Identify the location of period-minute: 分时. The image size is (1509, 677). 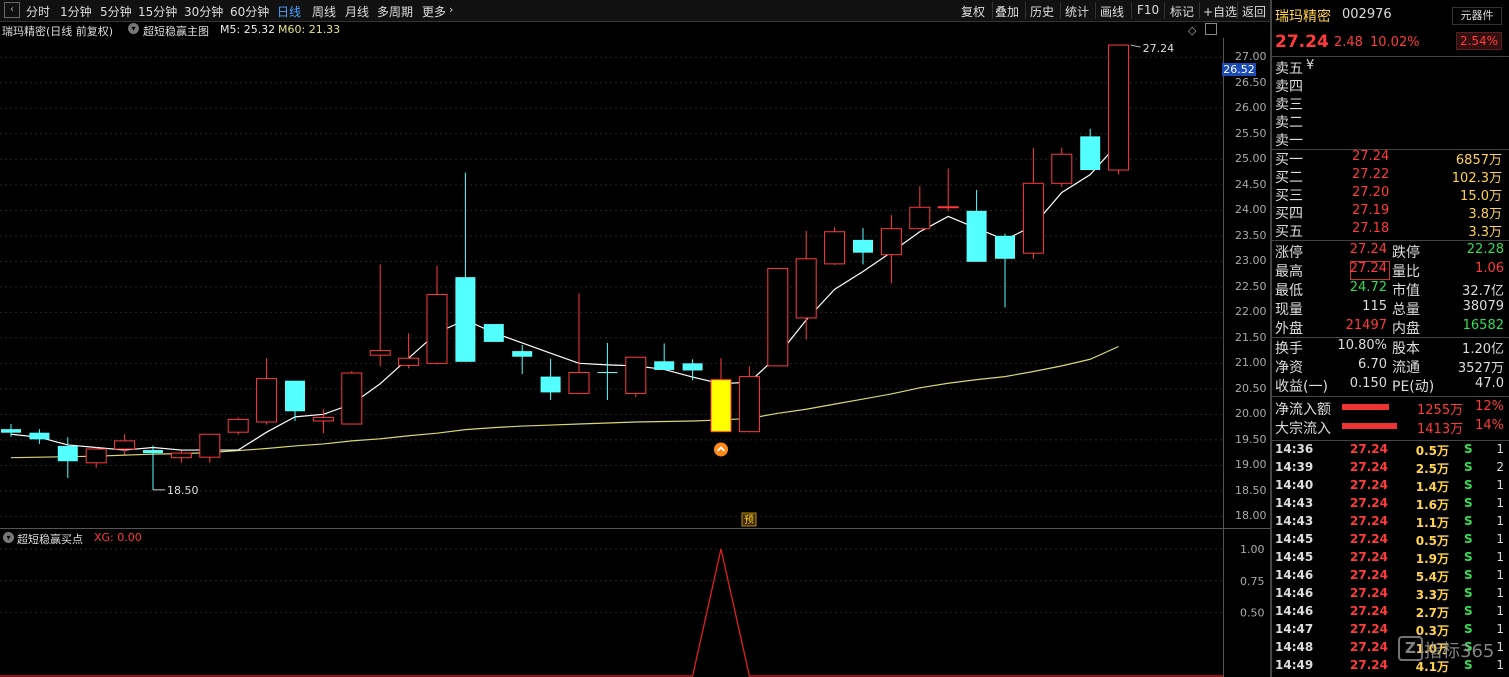
(38, 11).